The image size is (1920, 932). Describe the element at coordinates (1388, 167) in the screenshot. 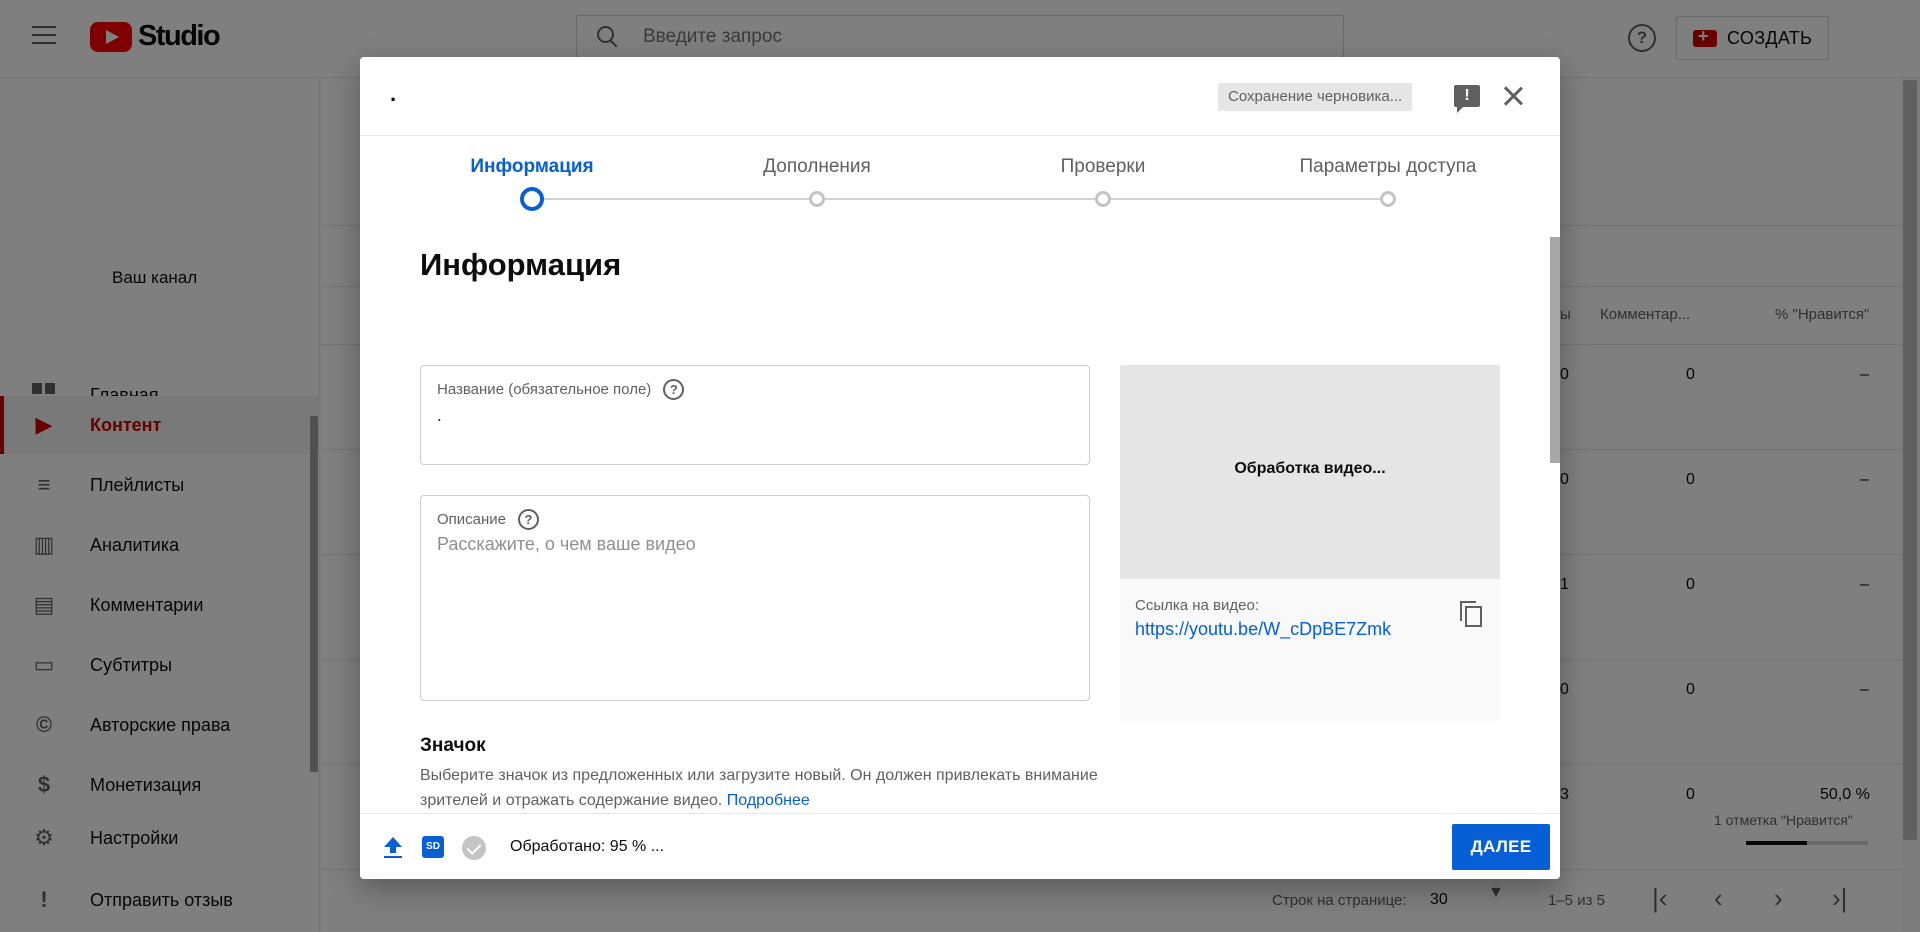

I see `step-visibility: Параметры доступа` at that location.